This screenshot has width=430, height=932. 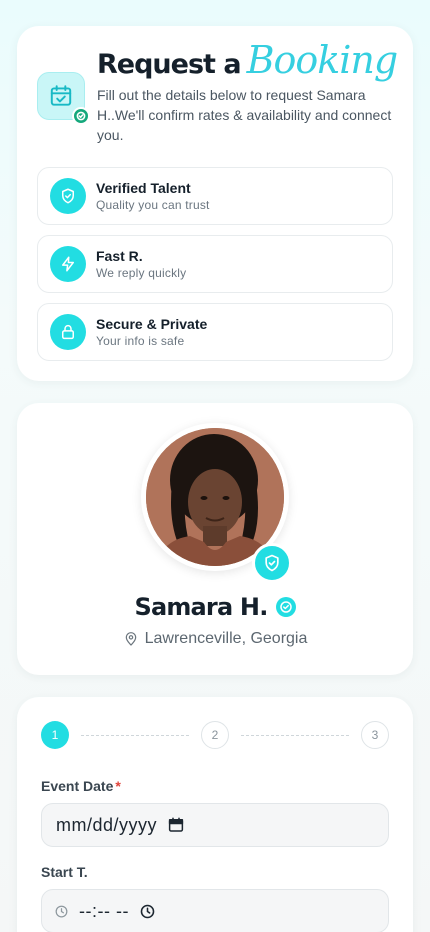 What do you see at coordinates (140, 341) in the screenshot?
I see `feature-subtitle: Your info is safe` at bounding box center [140, 341].